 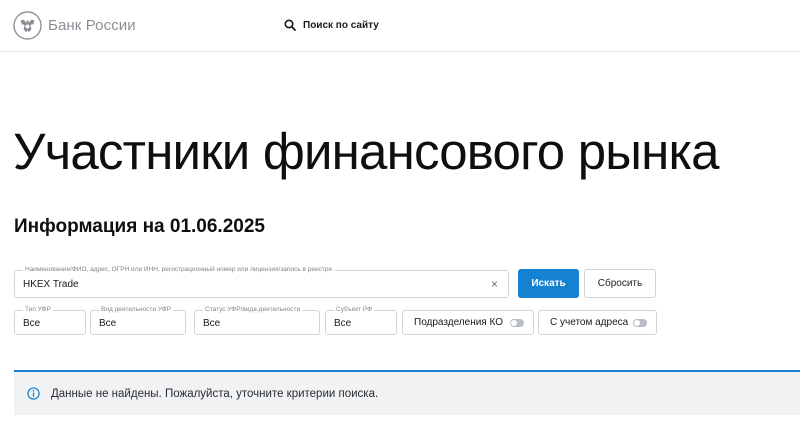 What do you see at coordinates (51, 284) in the screenshot?
I see `registry-search-value: HKEX Trade` at bounding box center [51, 284].